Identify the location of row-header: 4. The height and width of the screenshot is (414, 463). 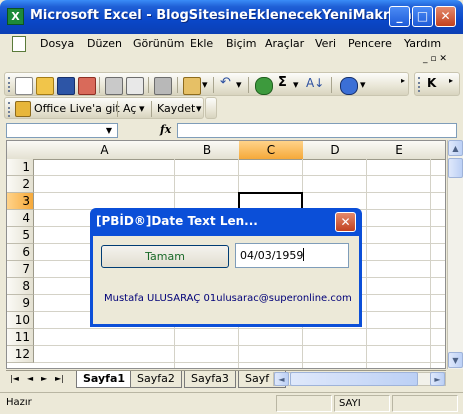
(20, 218).